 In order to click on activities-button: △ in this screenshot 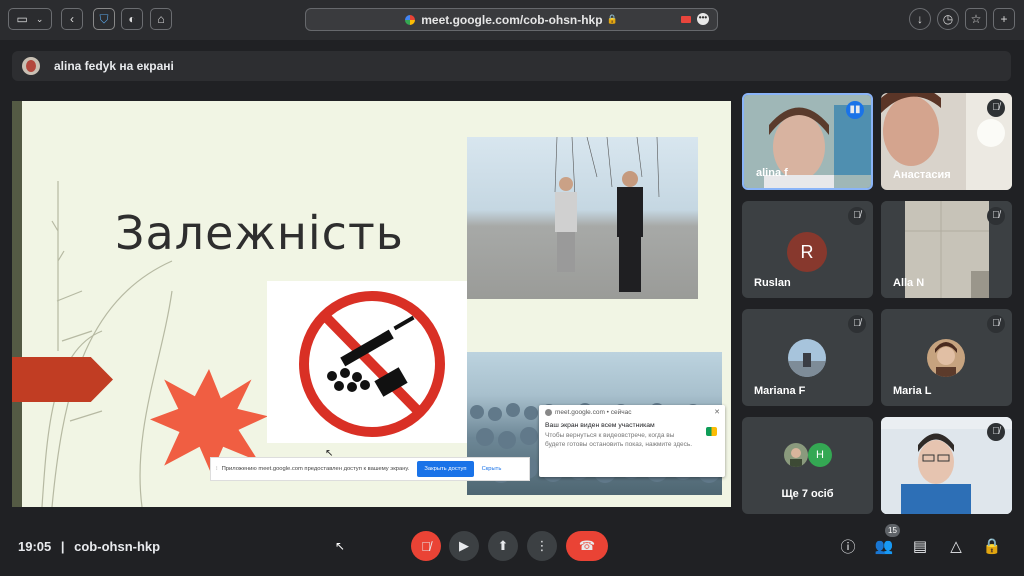, I will do `click(956, 546)`.